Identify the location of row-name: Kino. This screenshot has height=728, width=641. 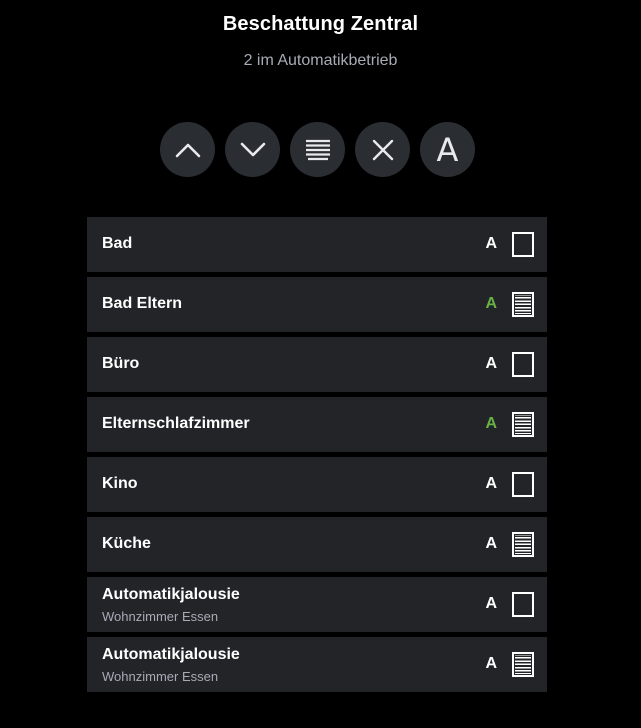
(120, 483).